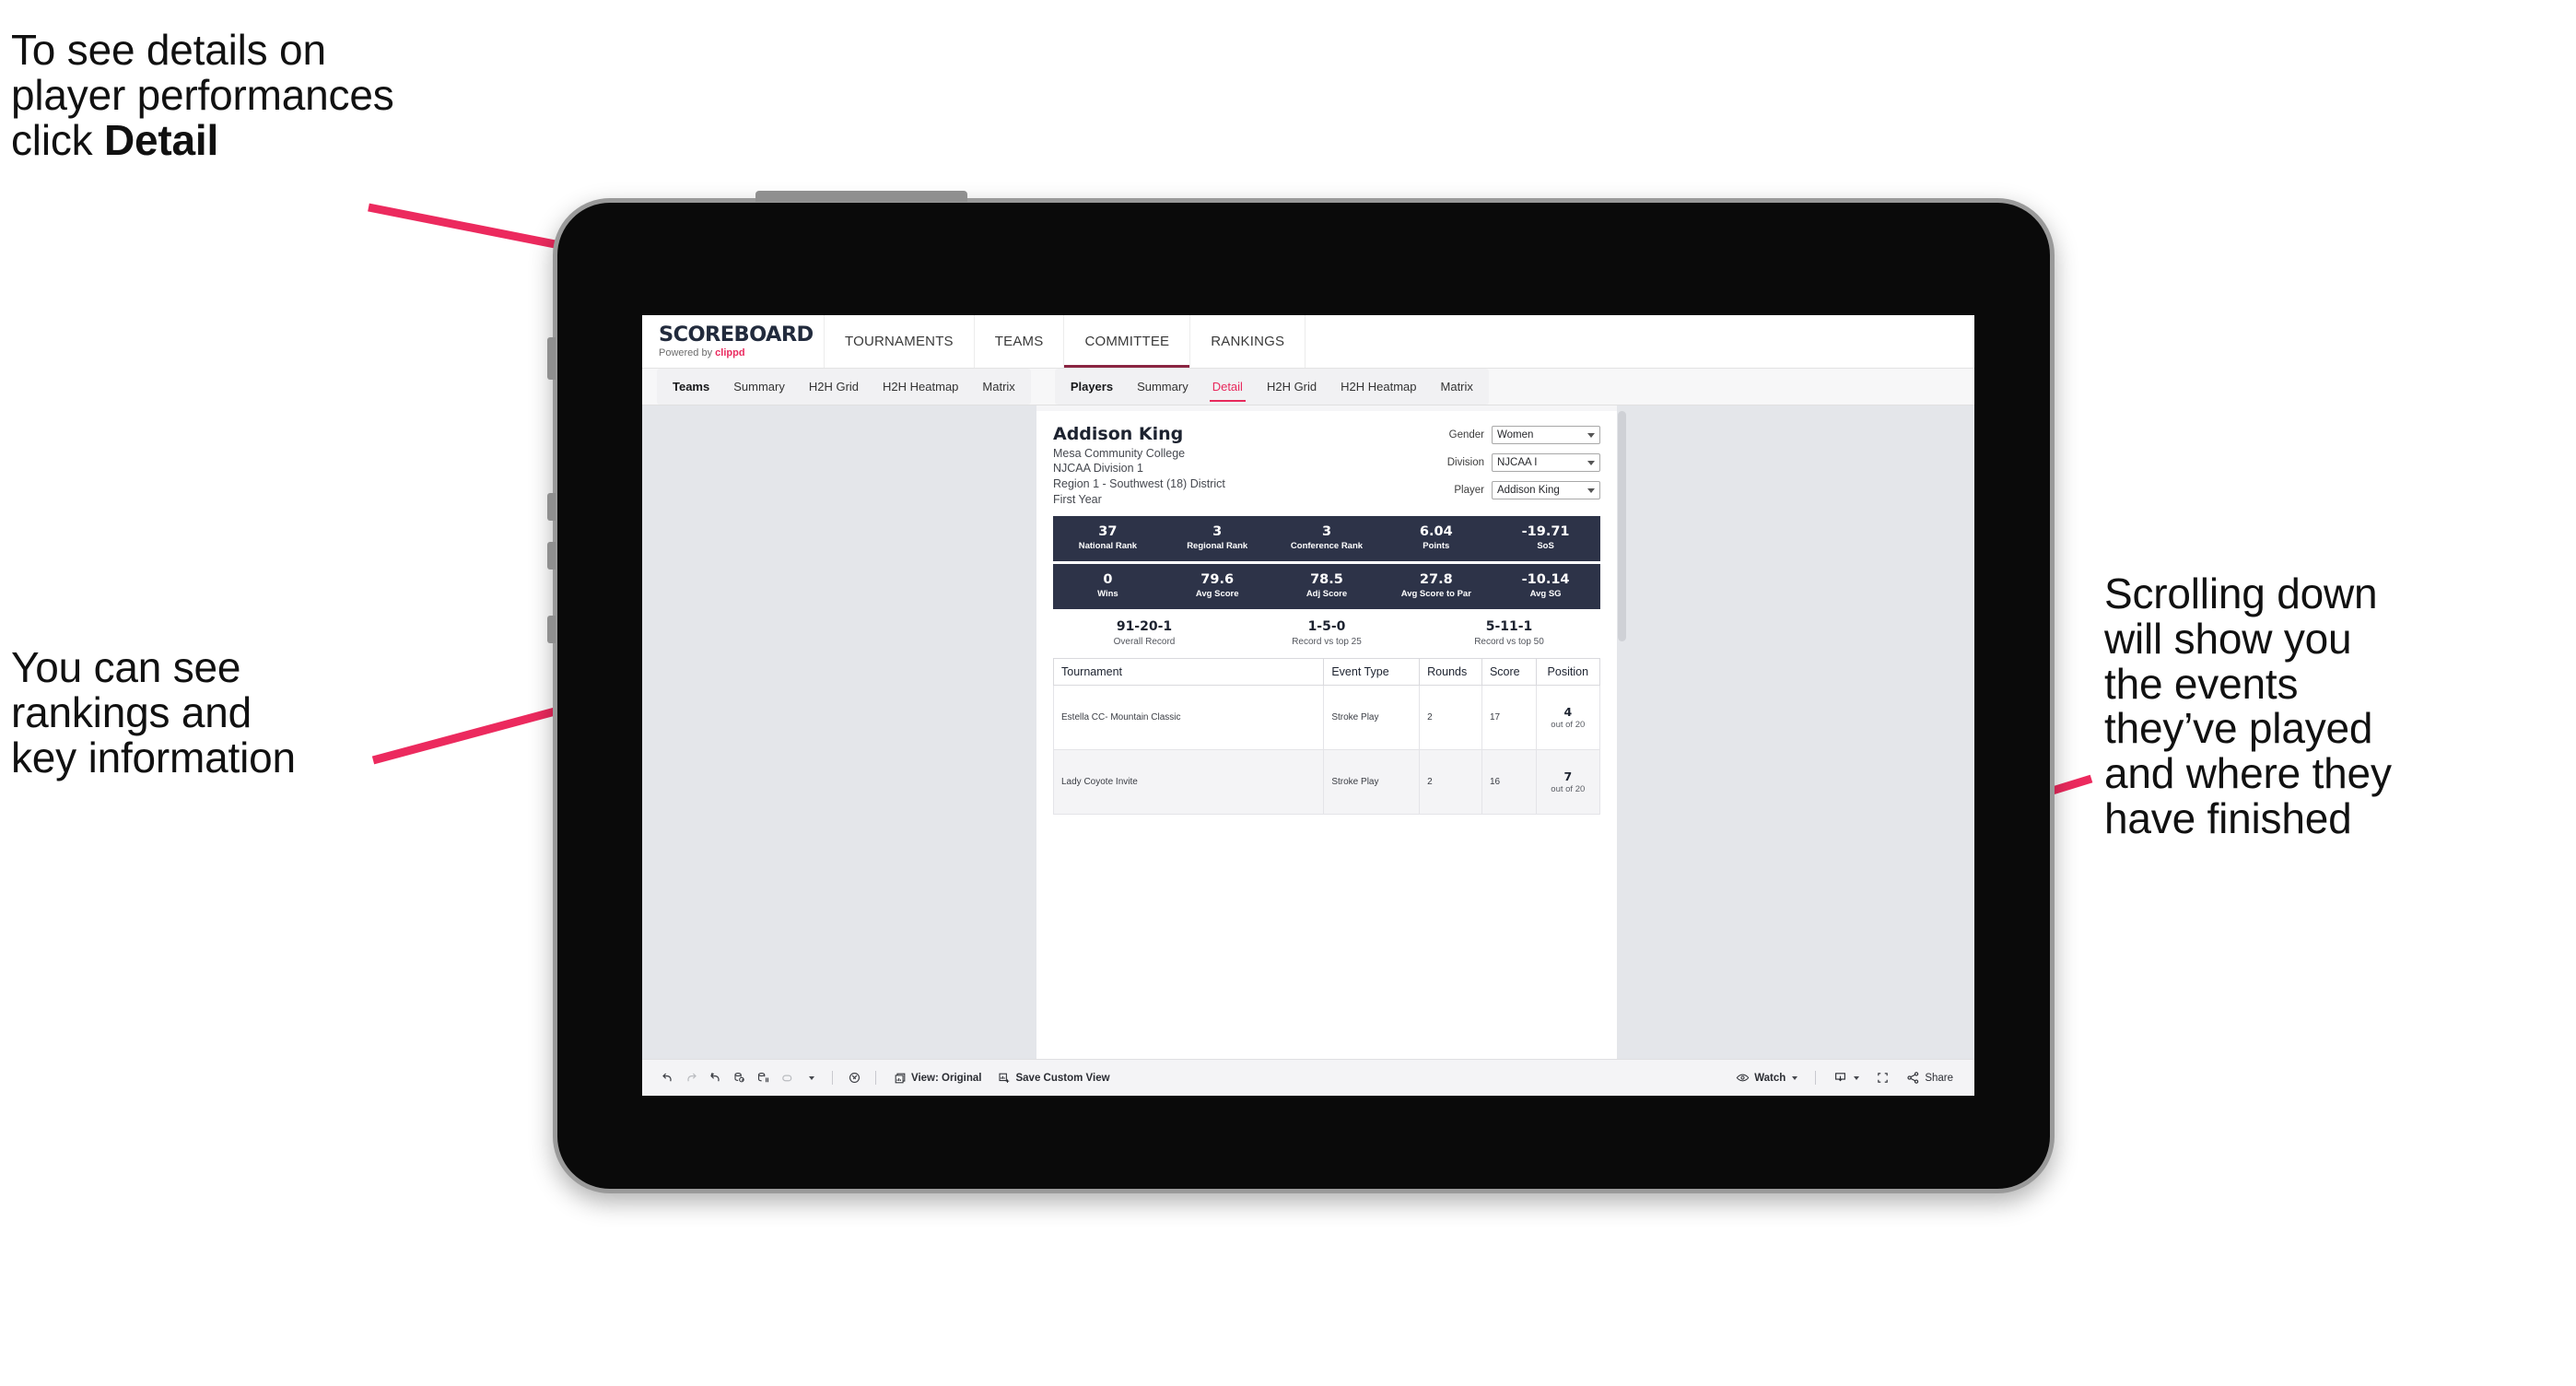 Image resolution: width=2576 pixels, height=1386 pixels. I want to click on cell-score: 16, so click(1509, 781).